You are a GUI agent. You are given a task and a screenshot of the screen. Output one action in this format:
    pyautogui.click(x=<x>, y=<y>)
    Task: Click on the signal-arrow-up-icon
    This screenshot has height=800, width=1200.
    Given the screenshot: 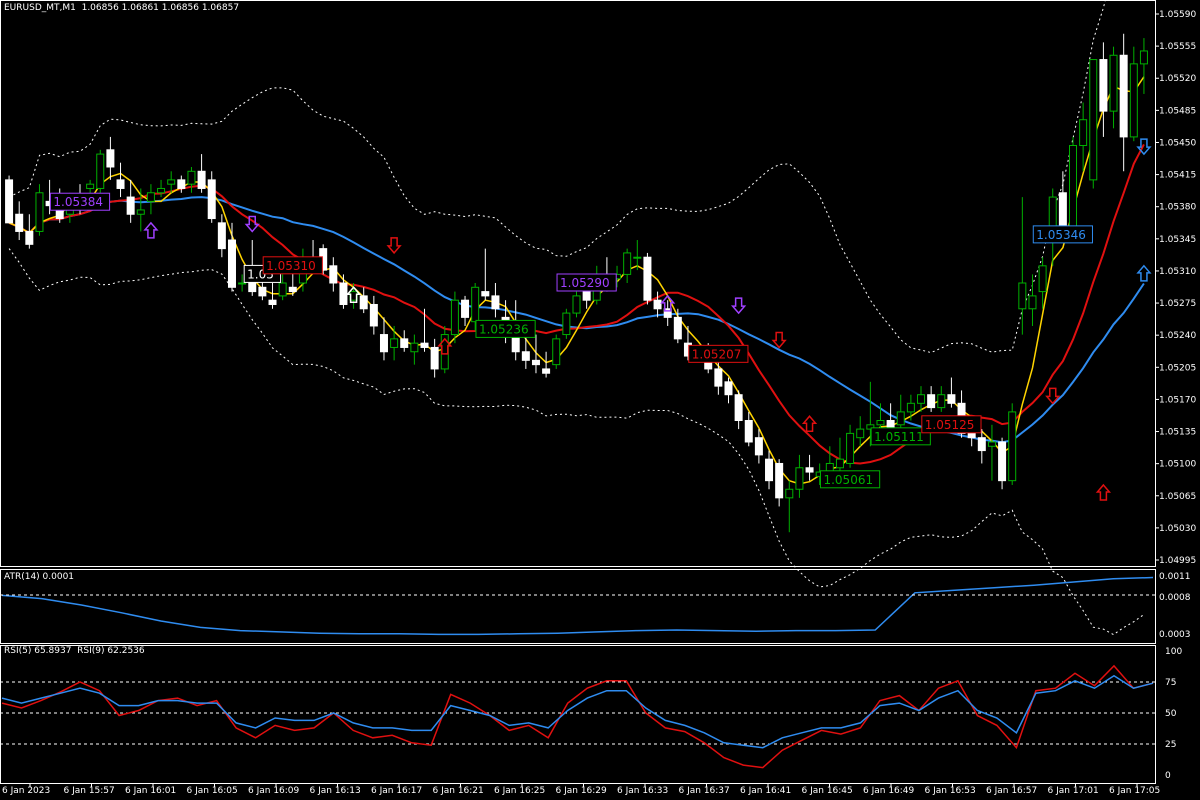 What is the action you would take?
    pyautogui.click(x=1144, y=273)
    